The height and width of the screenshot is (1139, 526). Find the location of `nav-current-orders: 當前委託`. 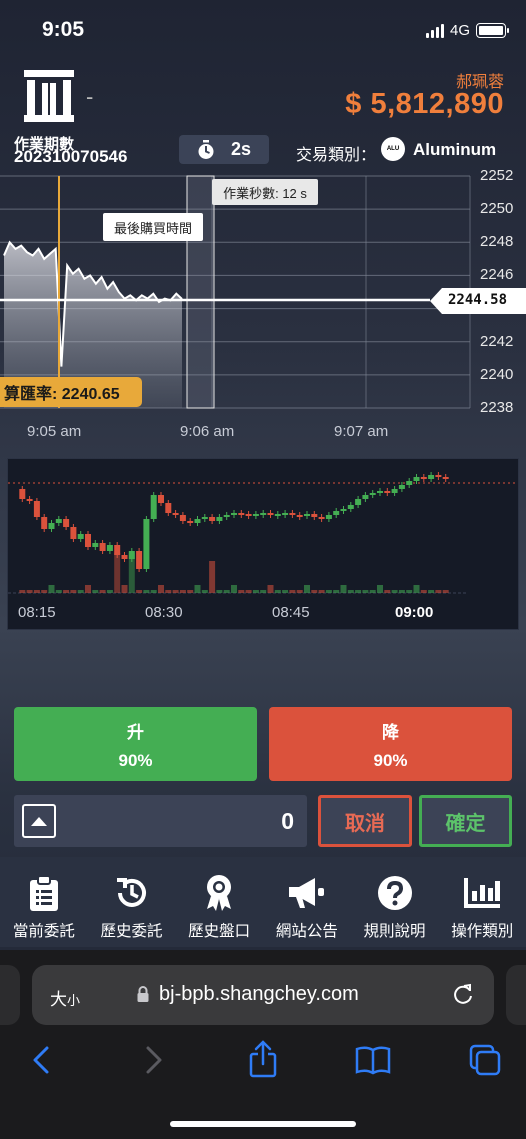

nav-current-orders: 當前委託 is located at coordinates (44, 902).